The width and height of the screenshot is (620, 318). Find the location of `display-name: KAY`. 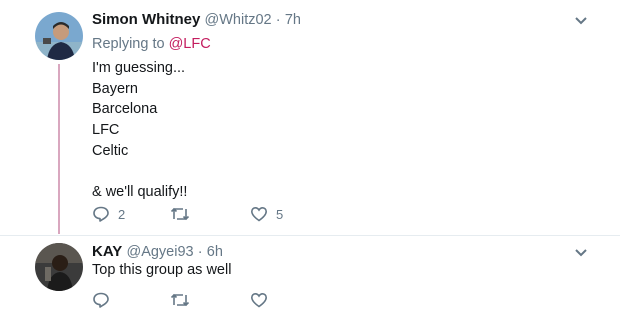

display-name: KAY is located at coordinates (107, 251).